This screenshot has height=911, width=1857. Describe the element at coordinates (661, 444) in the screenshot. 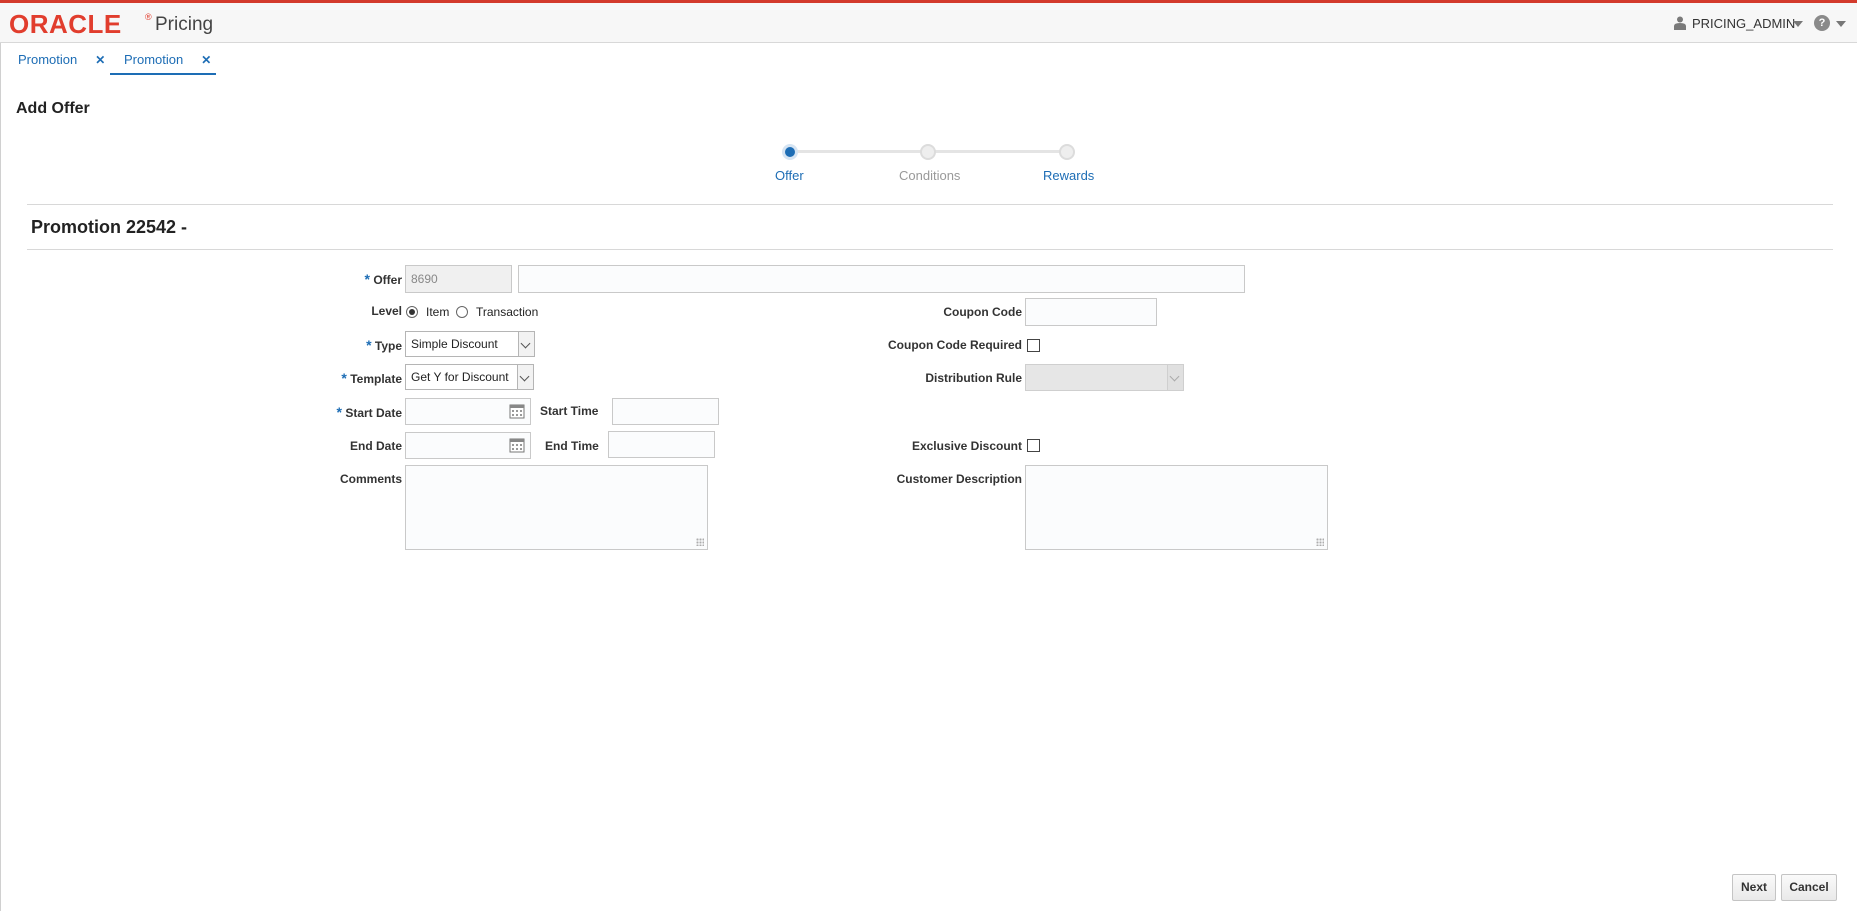

I see `end-time-field` at that location.